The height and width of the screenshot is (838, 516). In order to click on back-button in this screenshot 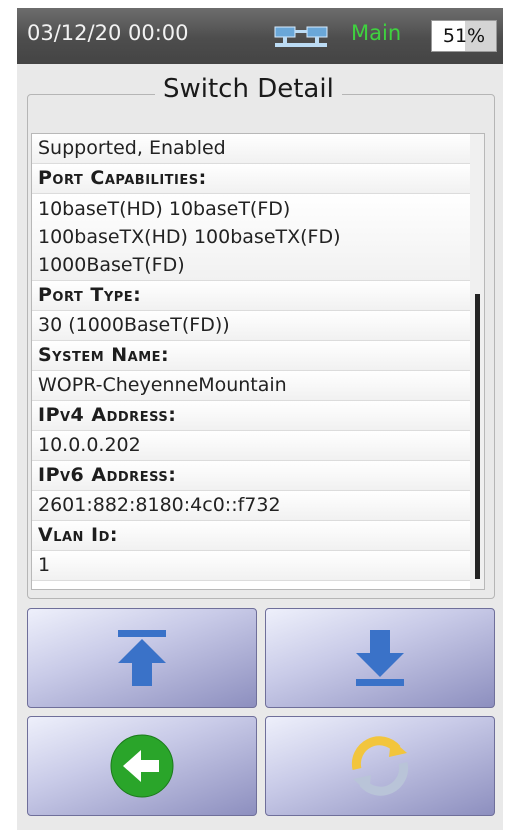, I will do `click(142, 766)`.